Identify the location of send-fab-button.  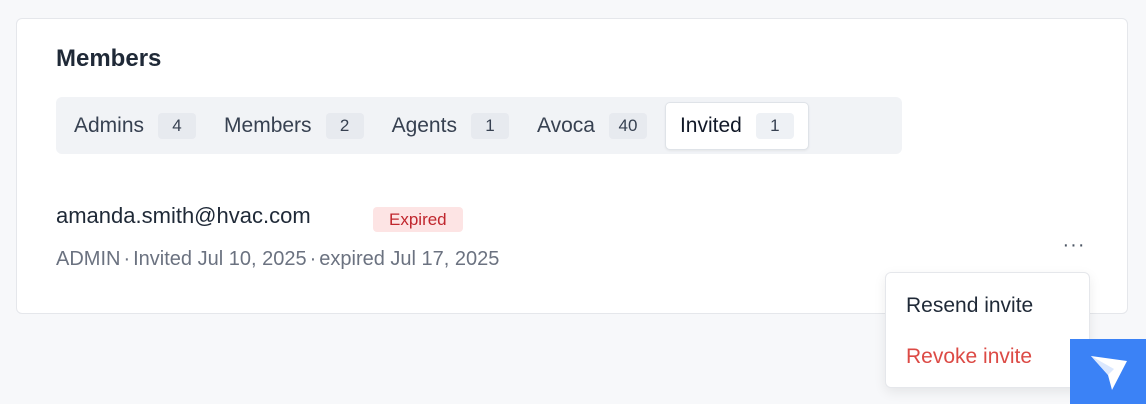
(1108, 371).